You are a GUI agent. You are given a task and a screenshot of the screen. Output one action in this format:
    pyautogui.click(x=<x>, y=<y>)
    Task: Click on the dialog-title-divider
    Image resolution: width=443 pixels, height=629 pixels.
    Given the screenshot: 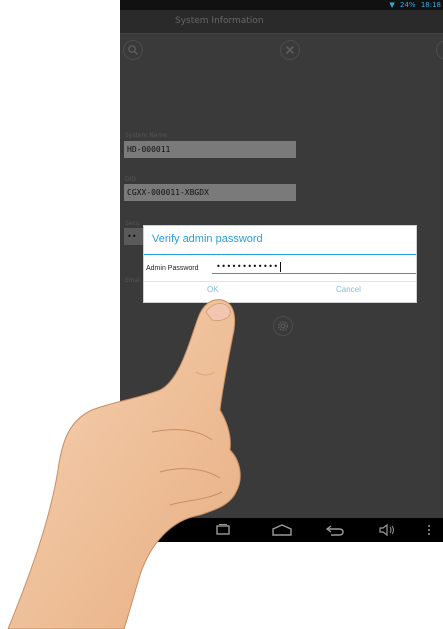 What is the action you would take?
    pyautogui.click(x=280, y=254)
    